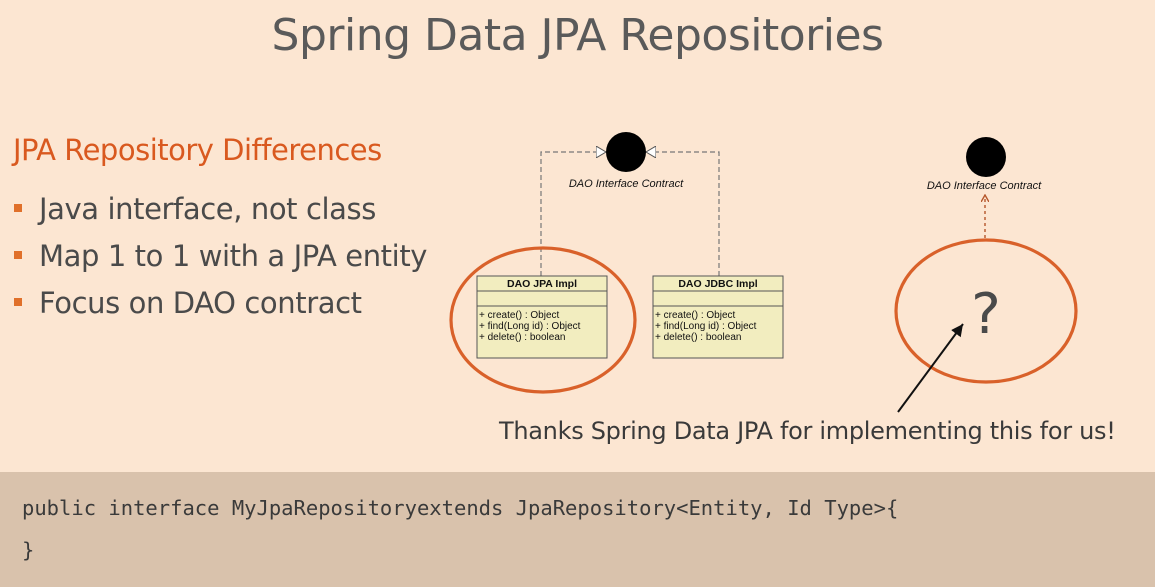 Image resolution: width=1155 pixels, height=587 pixels. I want to click on interface-lollipop-left, so click(626, 152).